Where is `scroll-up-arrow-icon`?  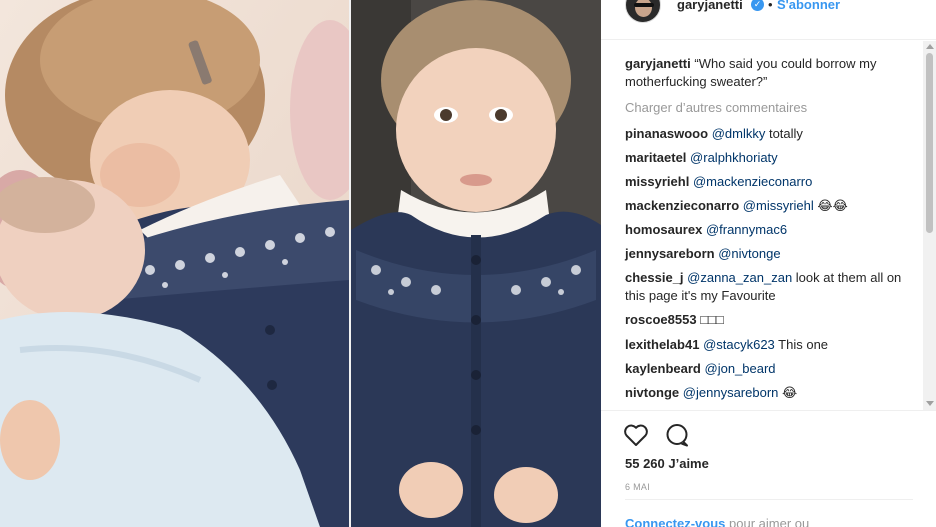 scroll-up-arrow-icon is located at coordinates (930, 46).